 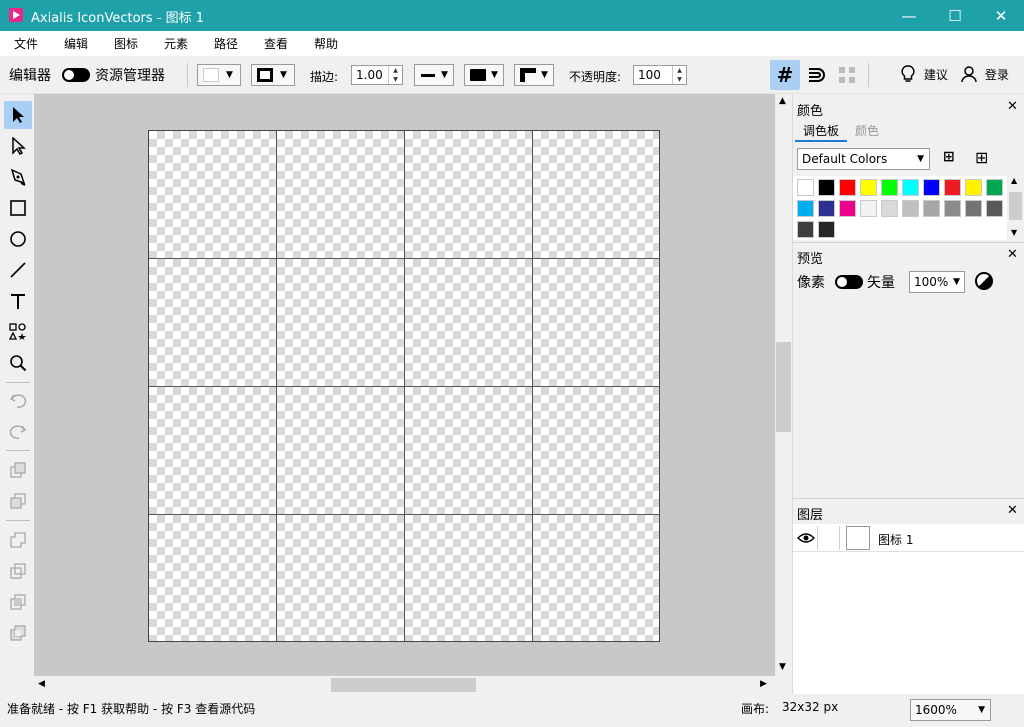 What do you see at coordinates (763, 684) in the screenshot?
I see `scroll-right-icon: ▶` at bounding box center [763, 684].